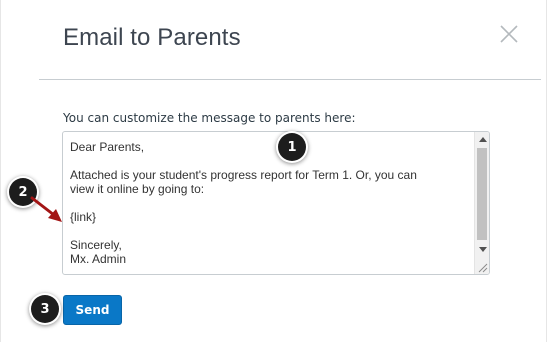 Image resolution: width=547 pixels, height=342 pixels. I want to click on message-line: Sincerely,, so click(96, 245).